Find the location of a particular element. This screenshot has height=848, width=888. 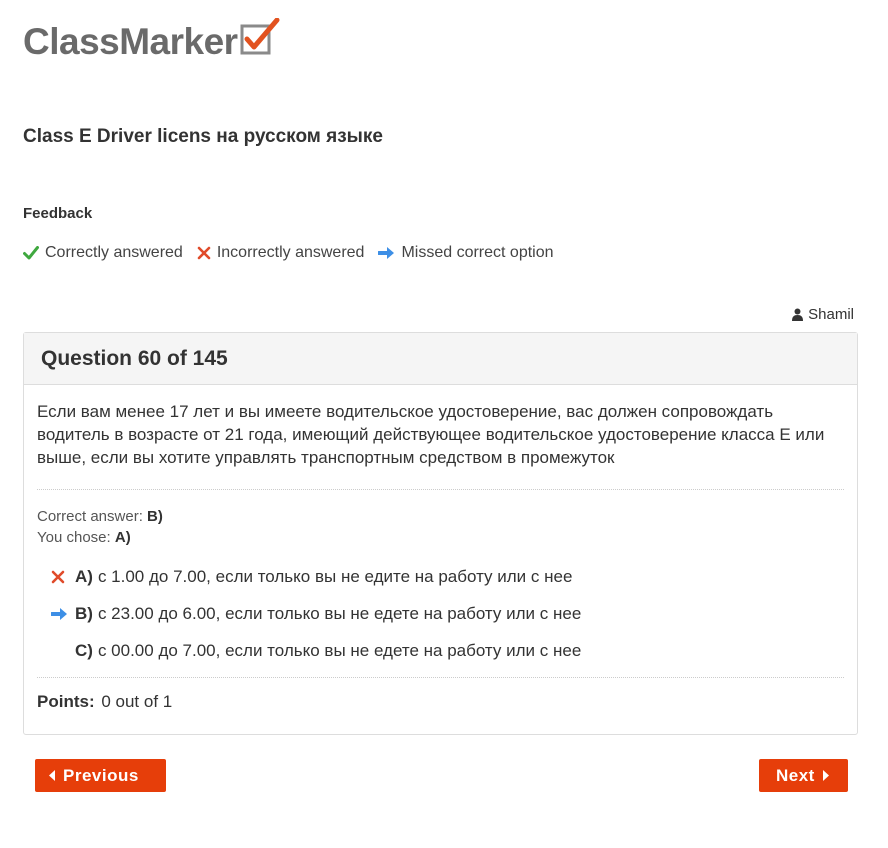

legend-missed-label: Missed correct option is located at coordinates (477, 252).